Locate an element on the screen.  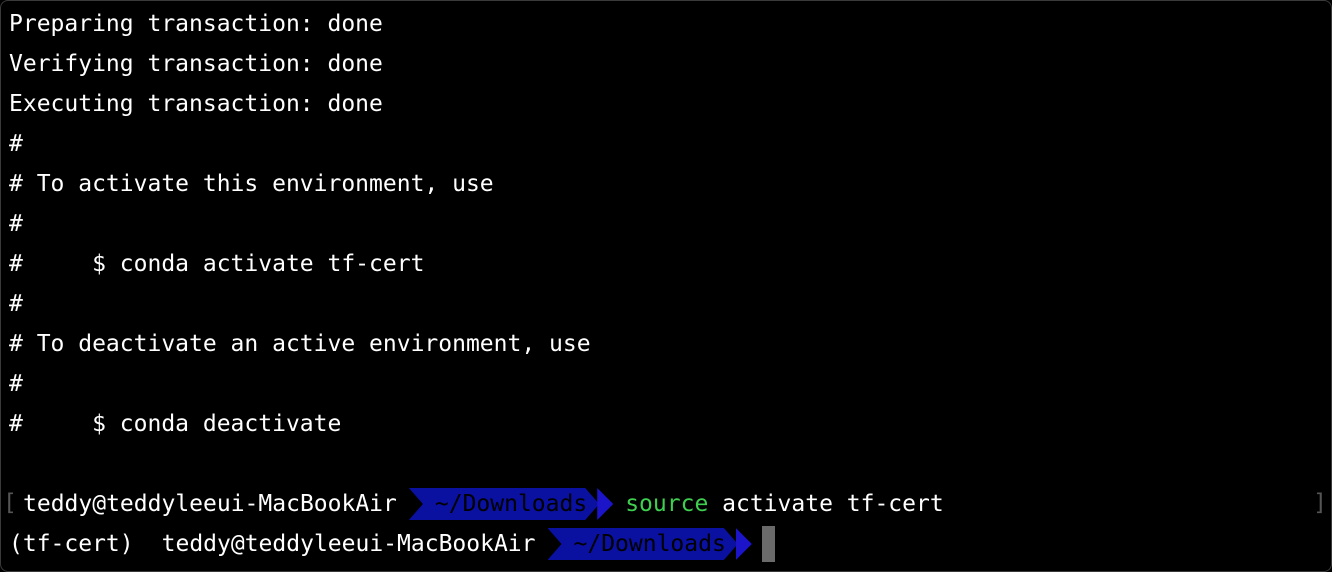
prompt-bracket-right: ] is located at coordinates (1320, 503).